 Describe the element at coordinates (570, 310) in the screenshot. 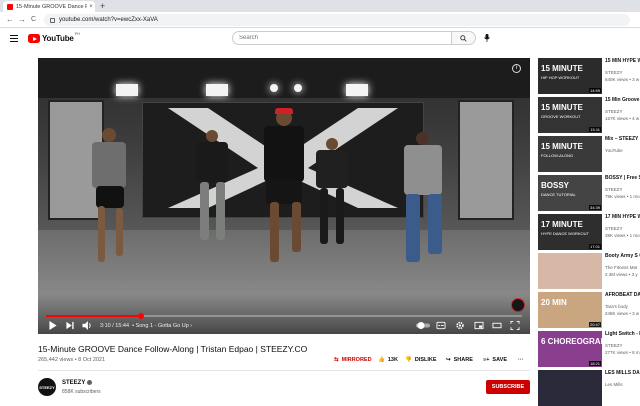

I see `video-thumbnail: 20 MIN 20:47` at that location.